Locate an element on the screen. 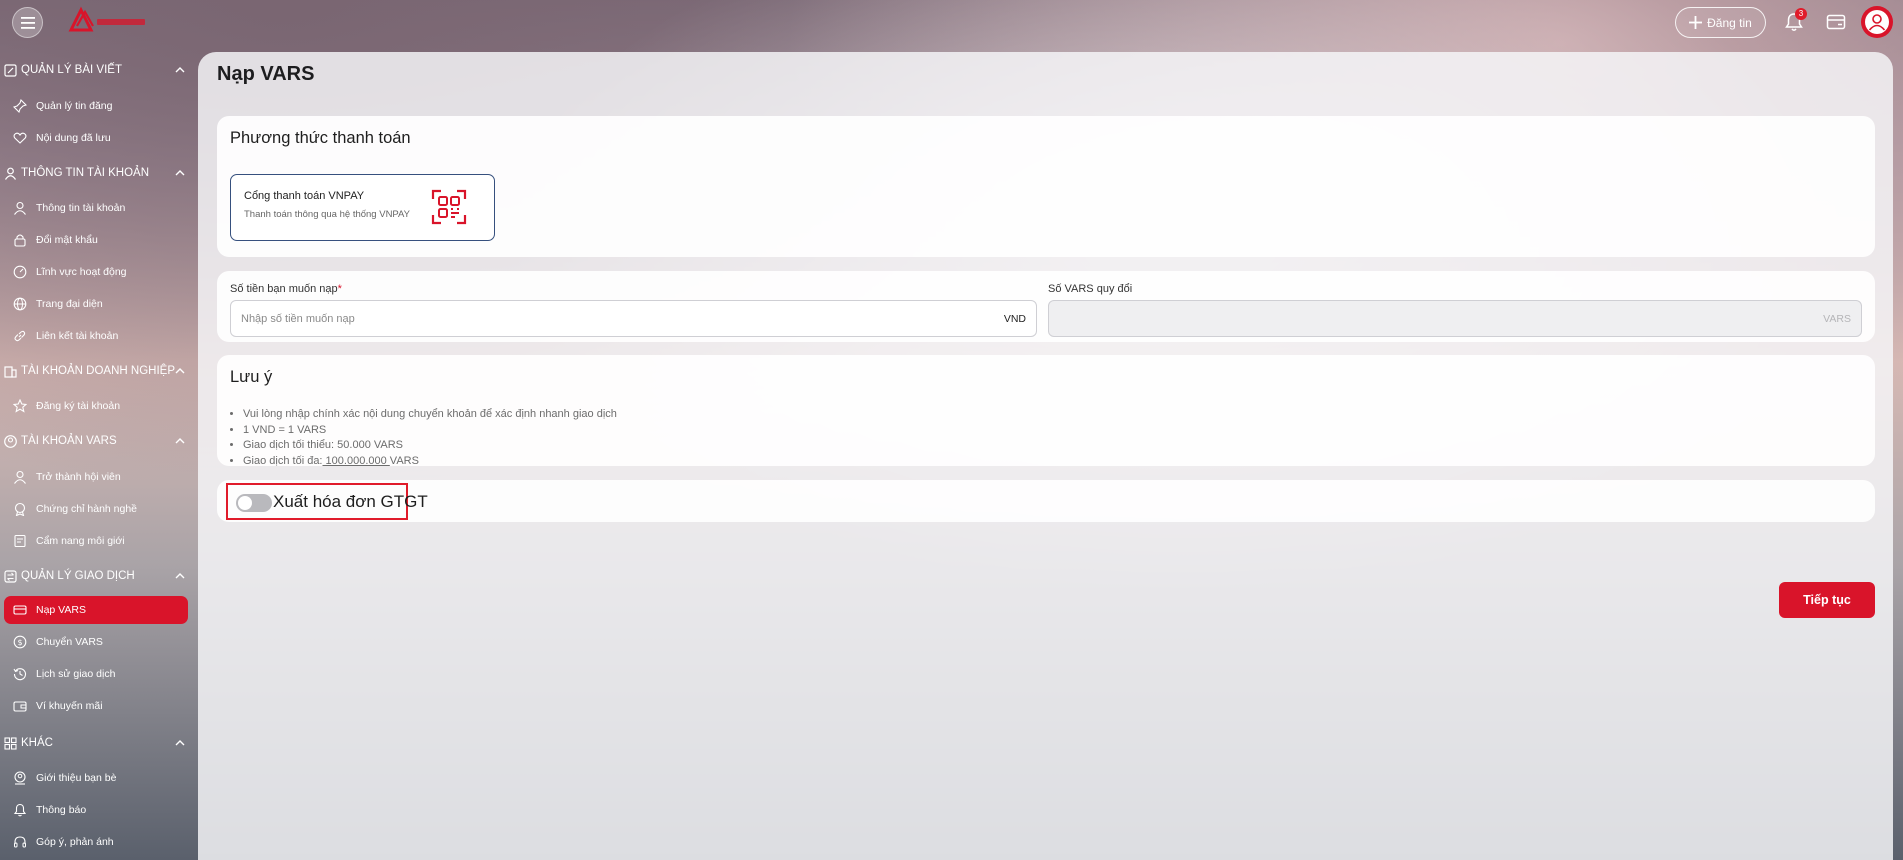 This screenshot has width=1903, height=860. sidebar-item-label: Quản lý tin đăng is located at coordinates (74, 106).